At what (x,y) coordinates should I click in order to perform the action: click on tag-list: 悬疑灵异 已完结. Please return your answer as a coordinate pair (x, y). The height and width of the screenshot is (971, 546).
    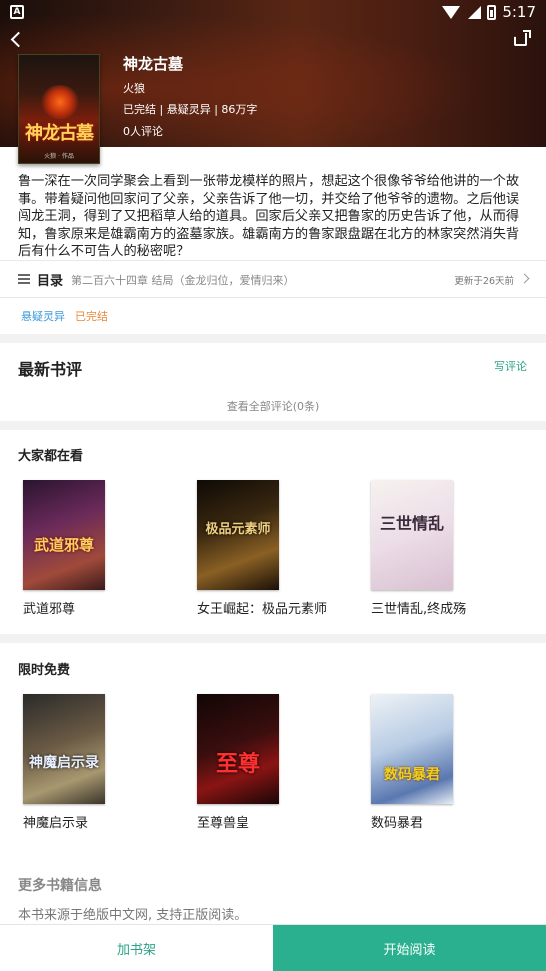
    Looking at the image, I should click on (64, 316).